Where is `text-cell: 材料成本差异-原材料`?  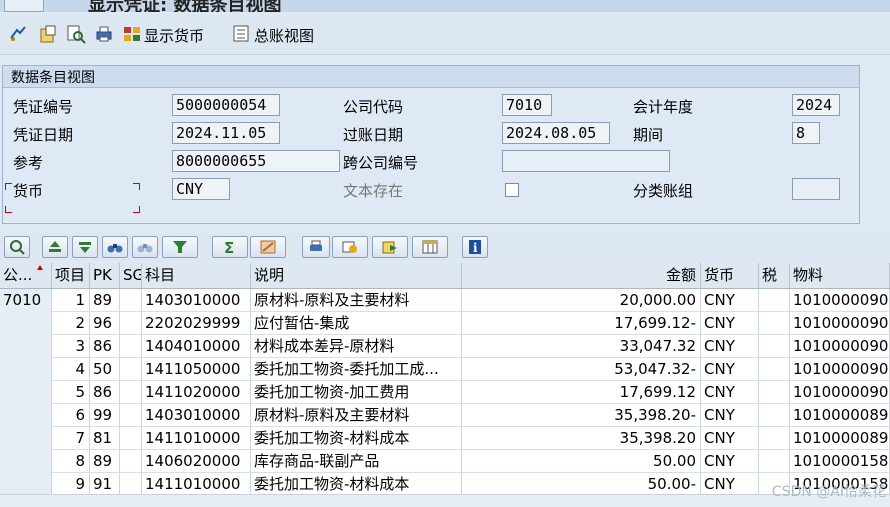 text-cell: 材料成本差异-原材料 is located at coordinates (356, 346).